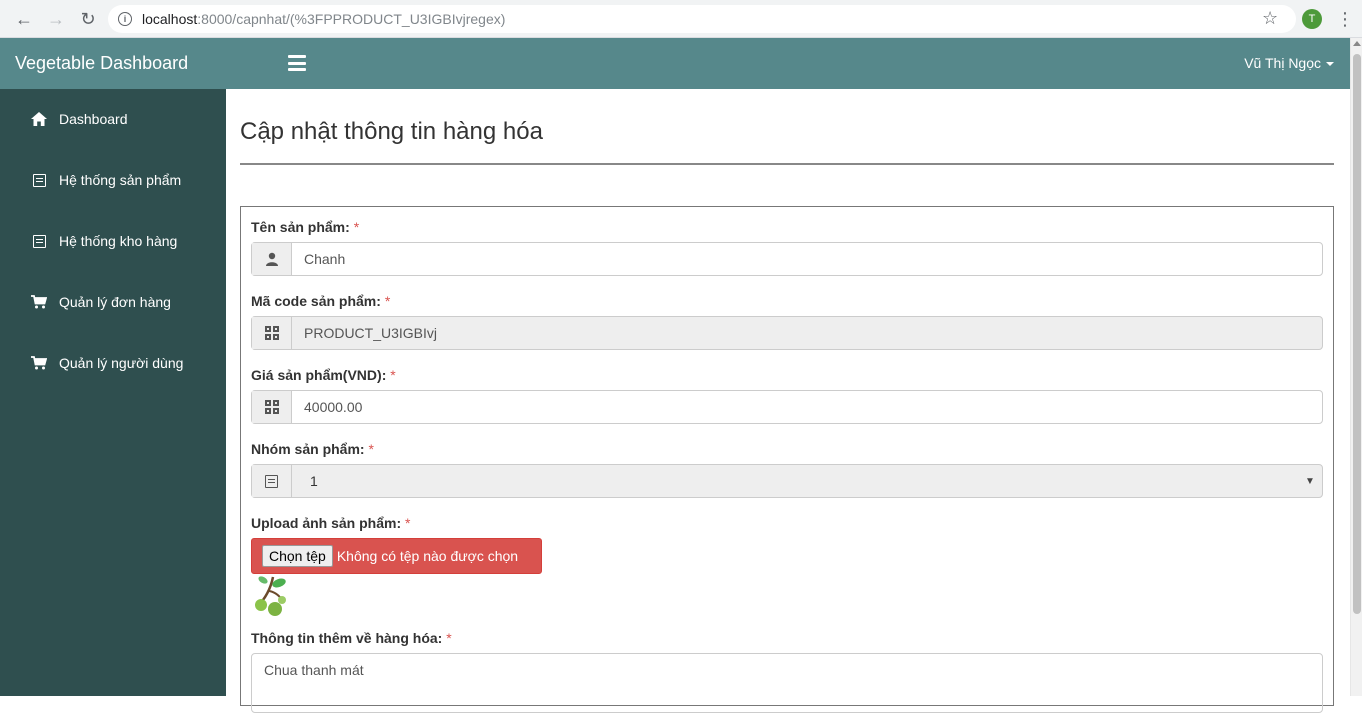  What do you see at coordinates (787, 164) in the screenshot?
I see `title-divider` at bounding box center [787, 164].